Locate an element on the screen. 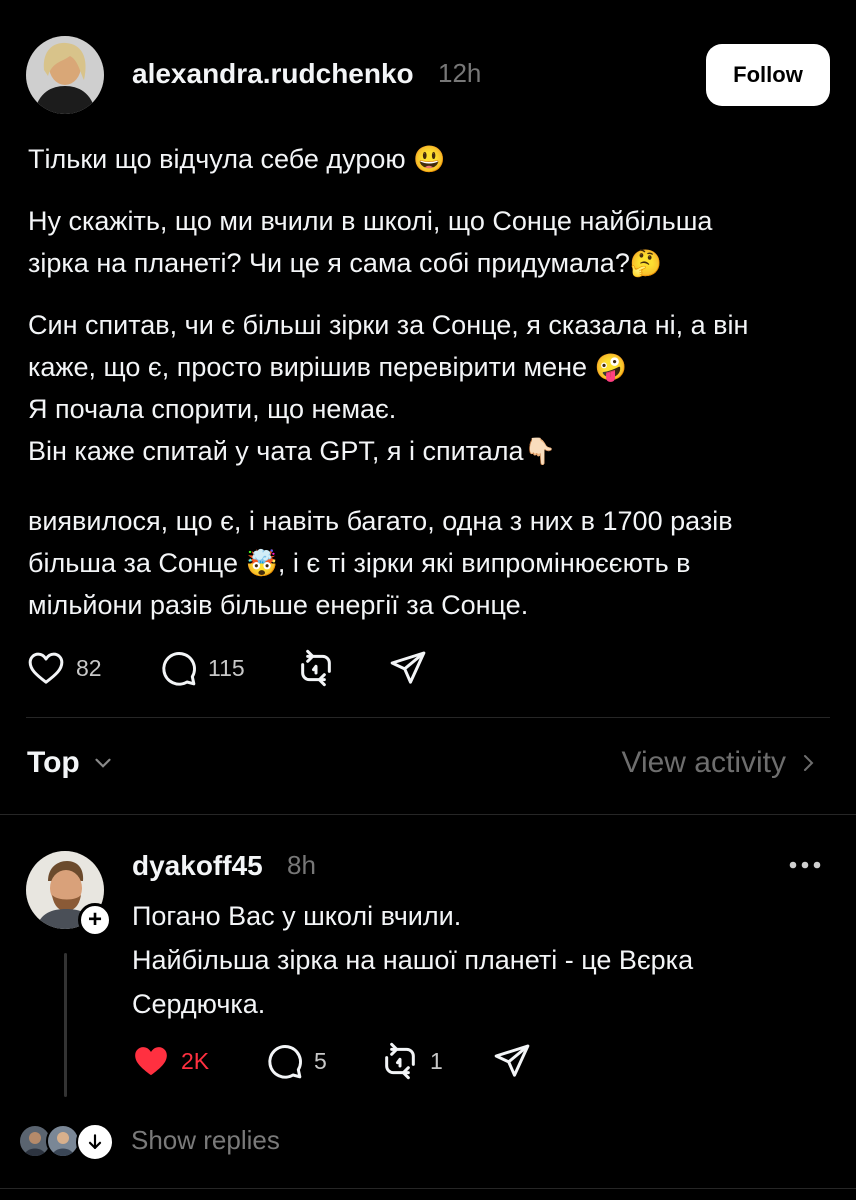 The image size is (856, 1200). more-options-icon is located at coordinates (805, 867).